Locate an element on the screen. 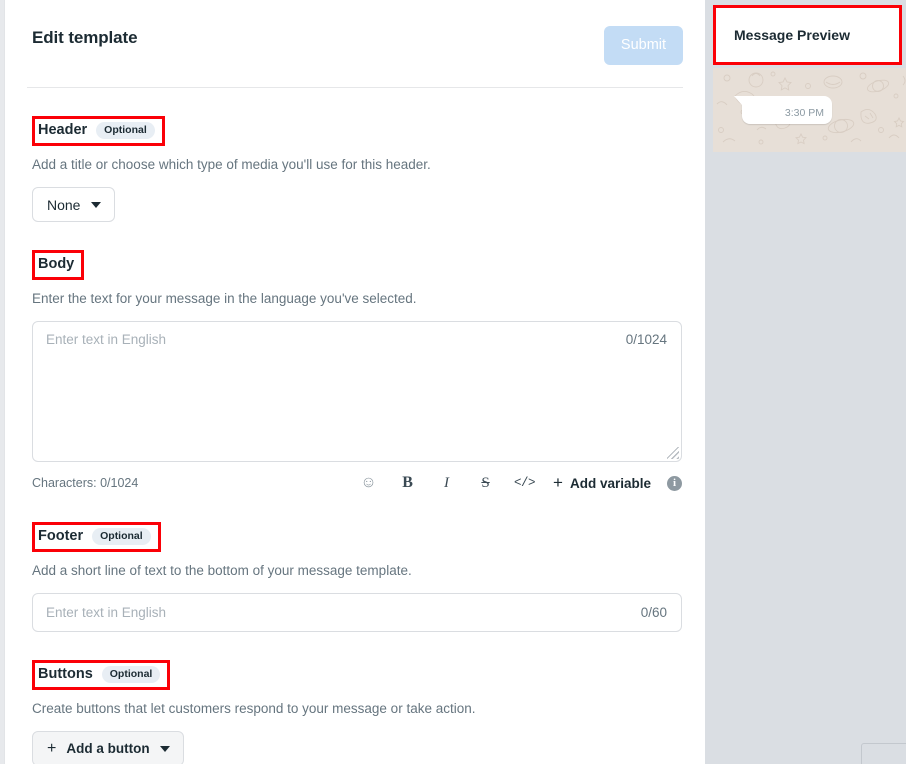 The height and width of the screenshot is (764, 906). buttons-heading: Buttons Optional is located at coordinates (101, 675).